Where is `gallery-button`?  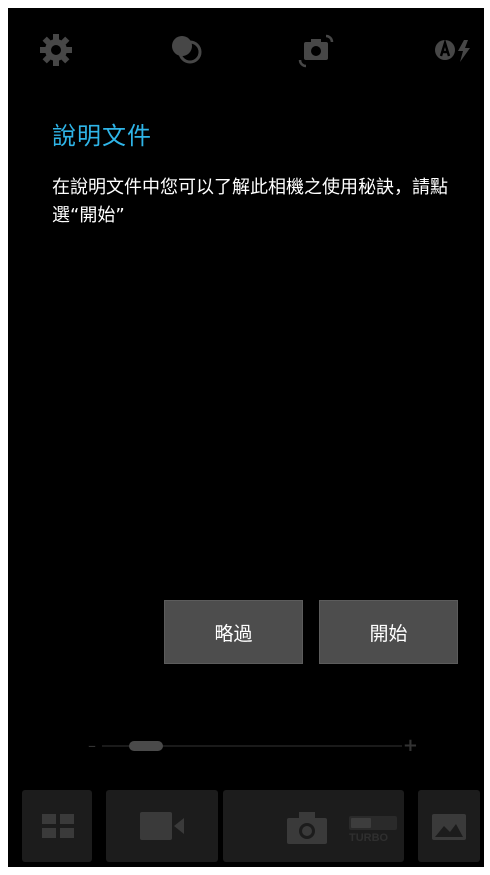 gallery-button is located at coordinates (449, 826).